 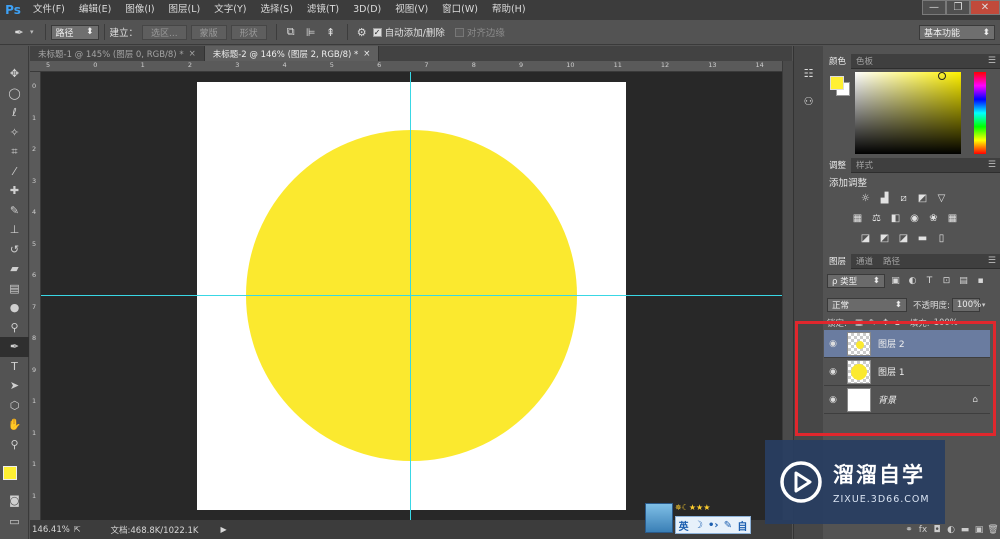 I want to click on pen-tool-preset-icon: ✒, so click(x=19, y=32).